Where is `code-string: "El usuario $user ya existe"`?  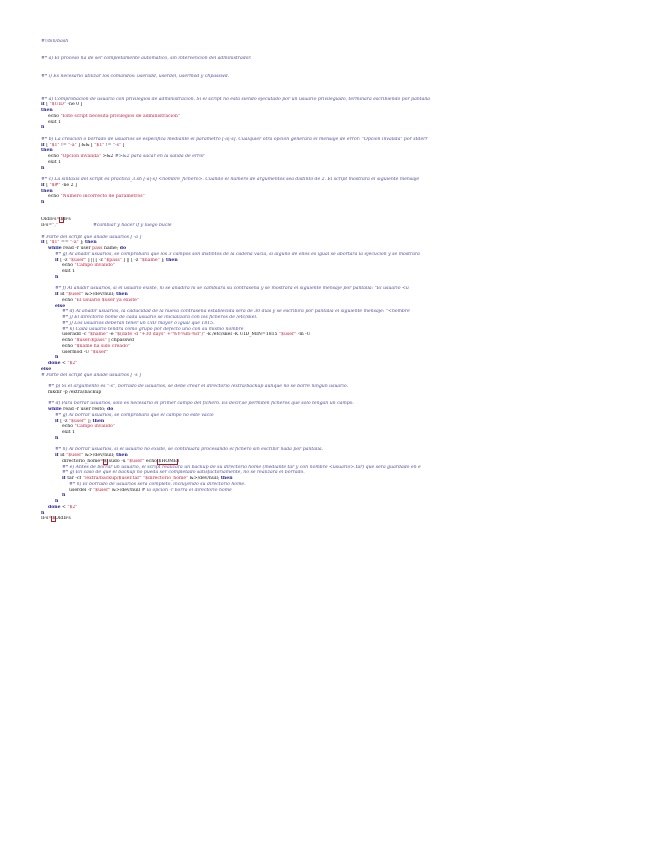 code-string: "El usuario $user ya existe" is located at coordinates (107, 300).